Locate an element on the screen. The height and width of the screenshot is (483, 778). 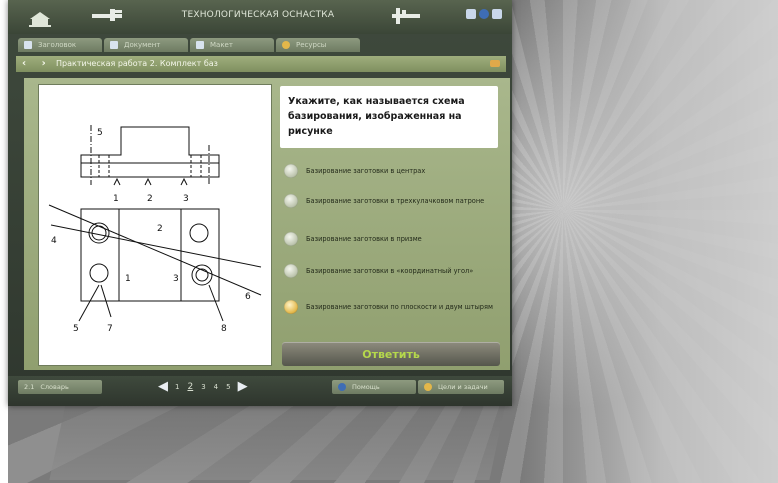
drawing-svg: 5 1 2 3 2 4 1 3 6 5 7 8 is located at coordinates (155, 229).